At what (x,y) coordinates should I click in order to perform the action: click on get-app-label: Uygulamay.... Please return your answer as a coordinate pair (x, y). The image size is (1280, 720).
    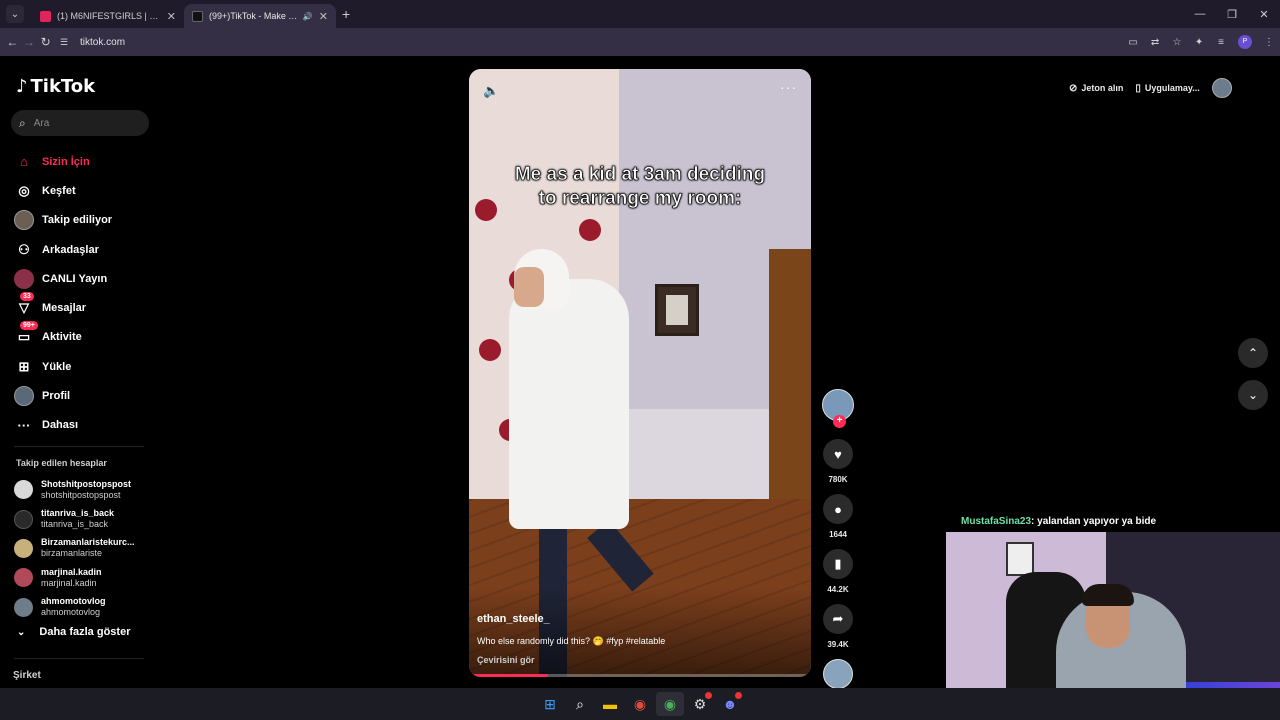
    Looking at the image, I should click on (1172, 88).